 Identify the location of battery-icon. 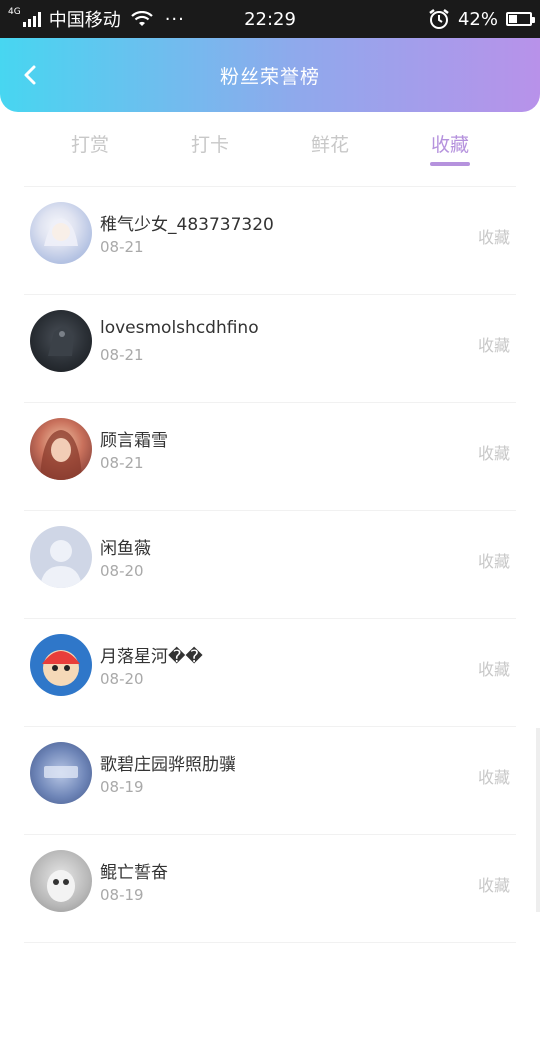
(520, 19).